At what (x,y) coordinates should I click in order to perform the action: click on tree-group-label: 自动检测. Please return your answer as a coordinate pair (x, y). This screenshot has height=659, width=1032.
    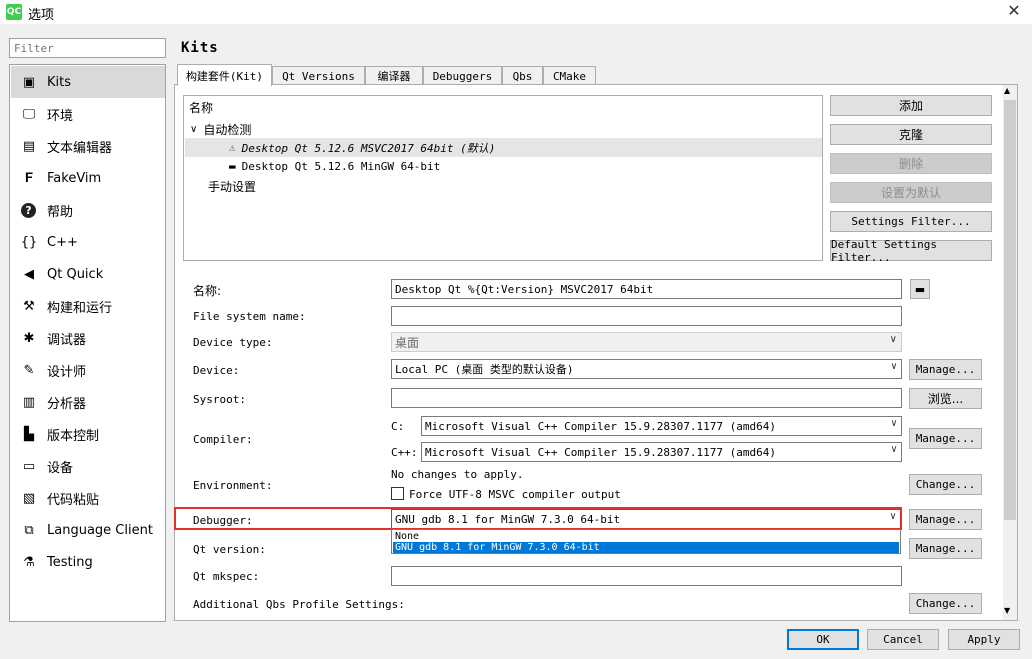
    Looking at the image, I should click on (227, 130).